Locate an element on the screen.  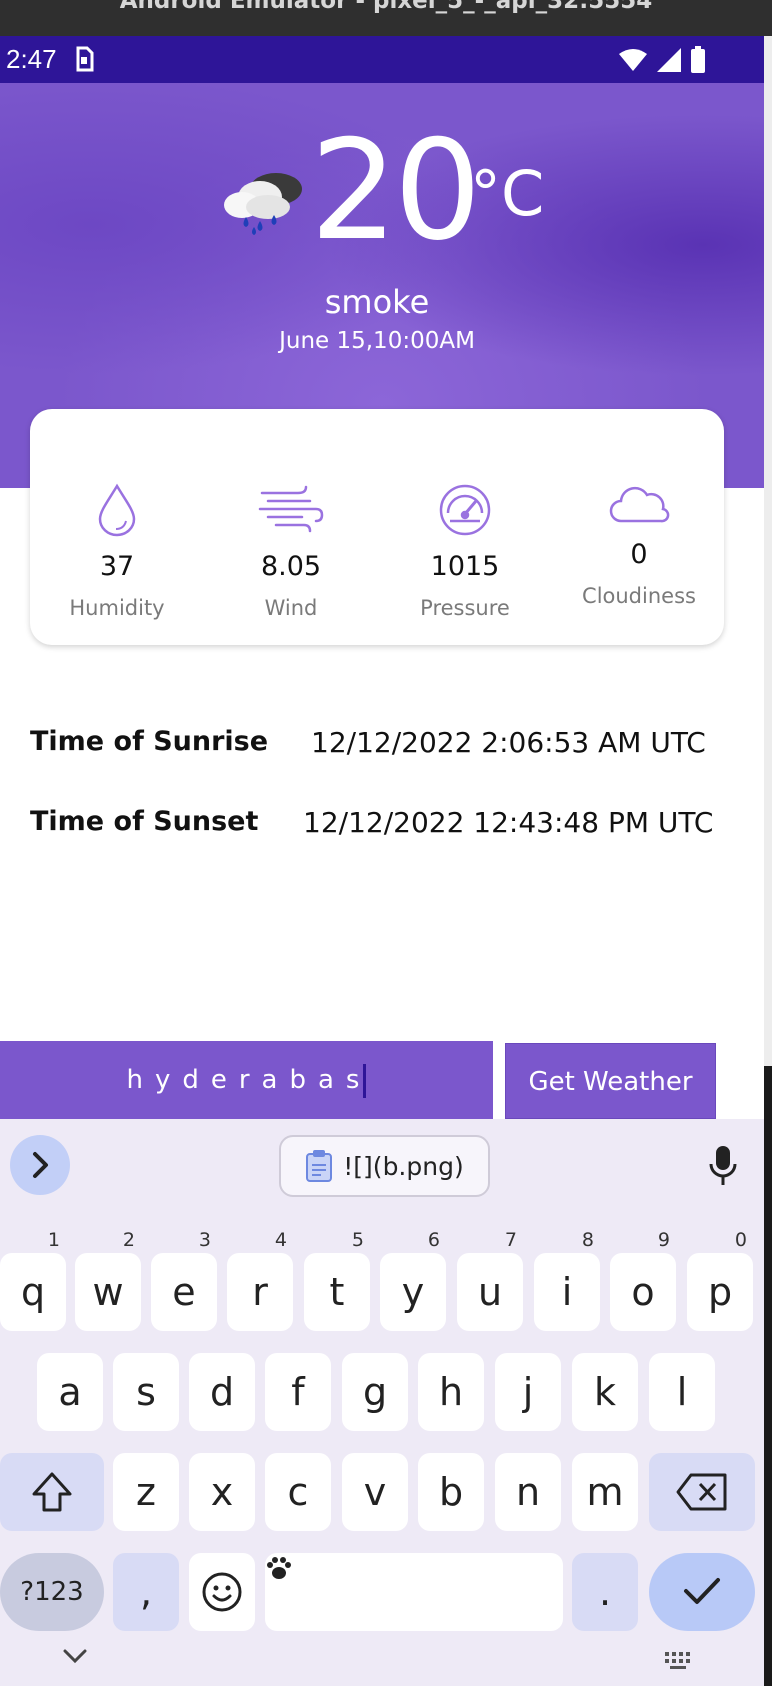
key-b: b is located at coordinates (451, 1492).